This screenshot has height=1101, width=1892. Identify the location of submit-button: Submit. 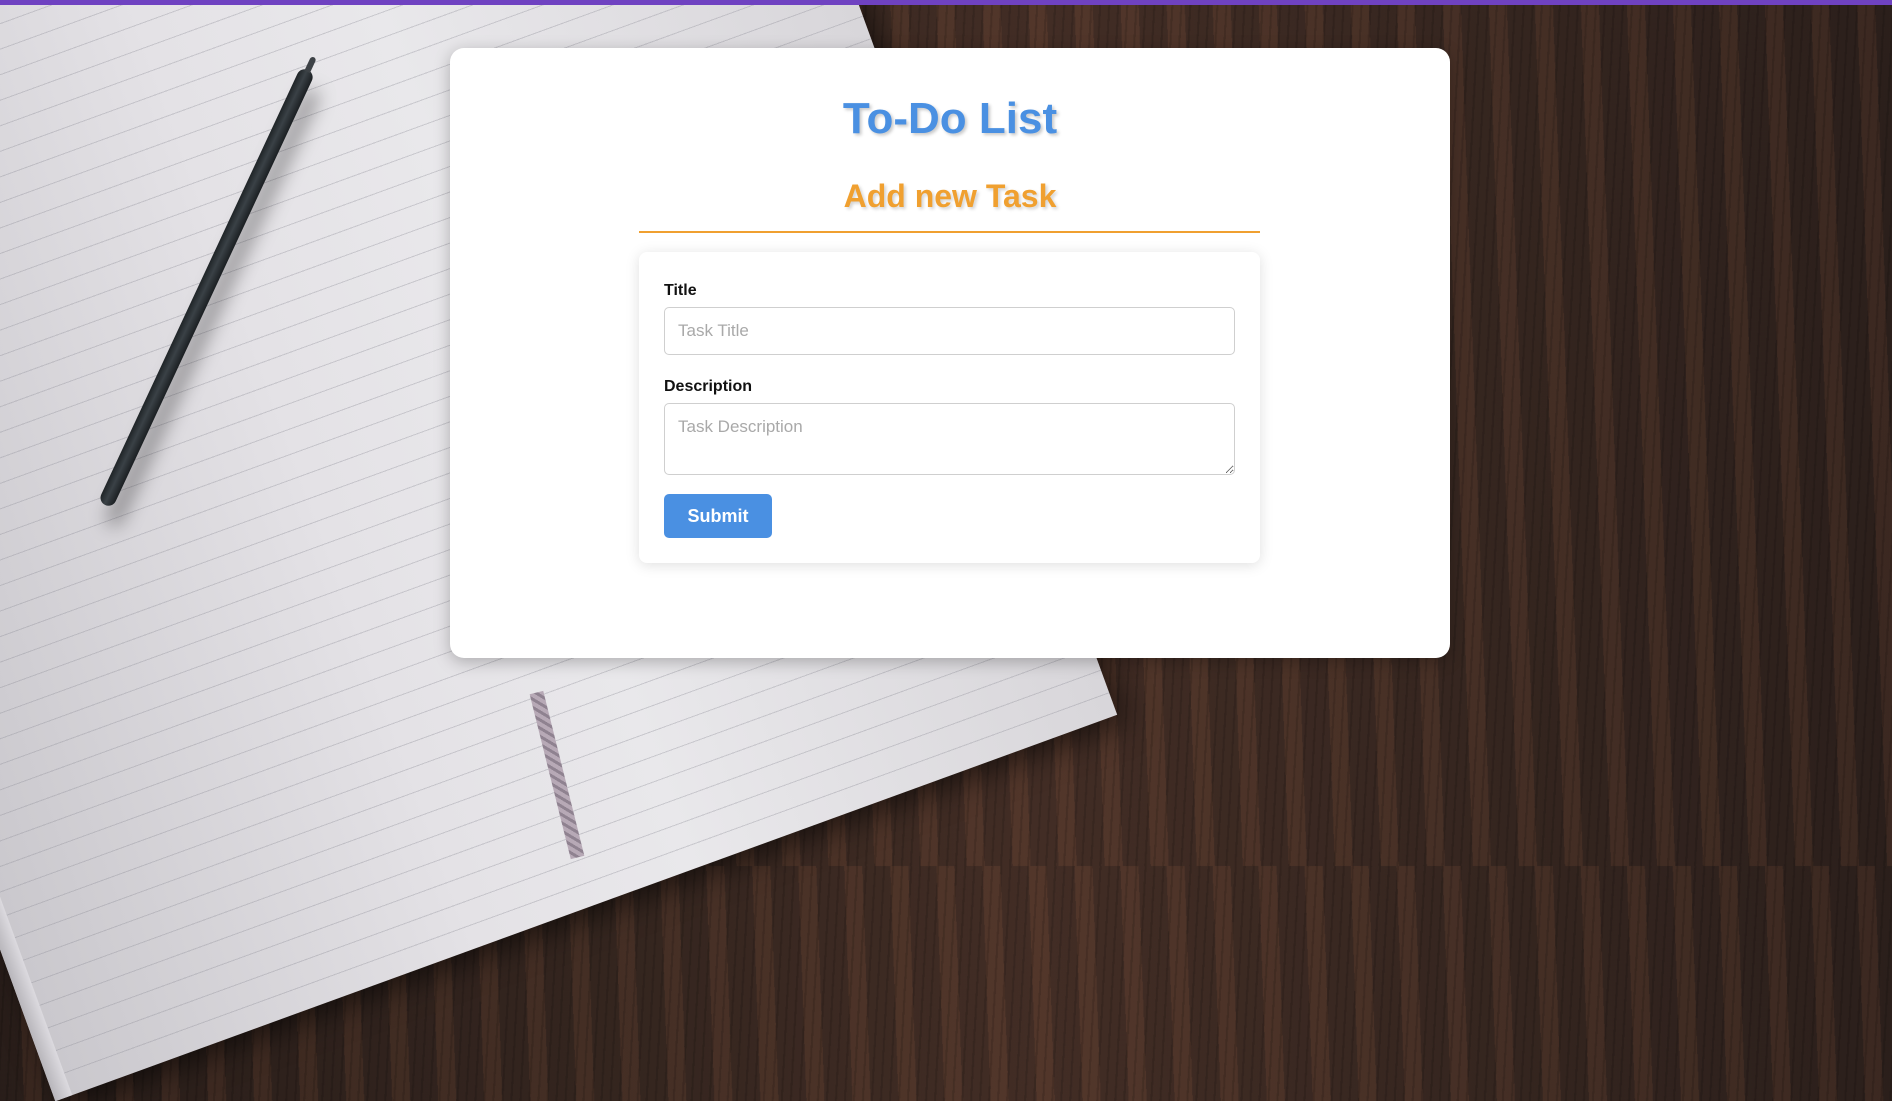
(718, 516).